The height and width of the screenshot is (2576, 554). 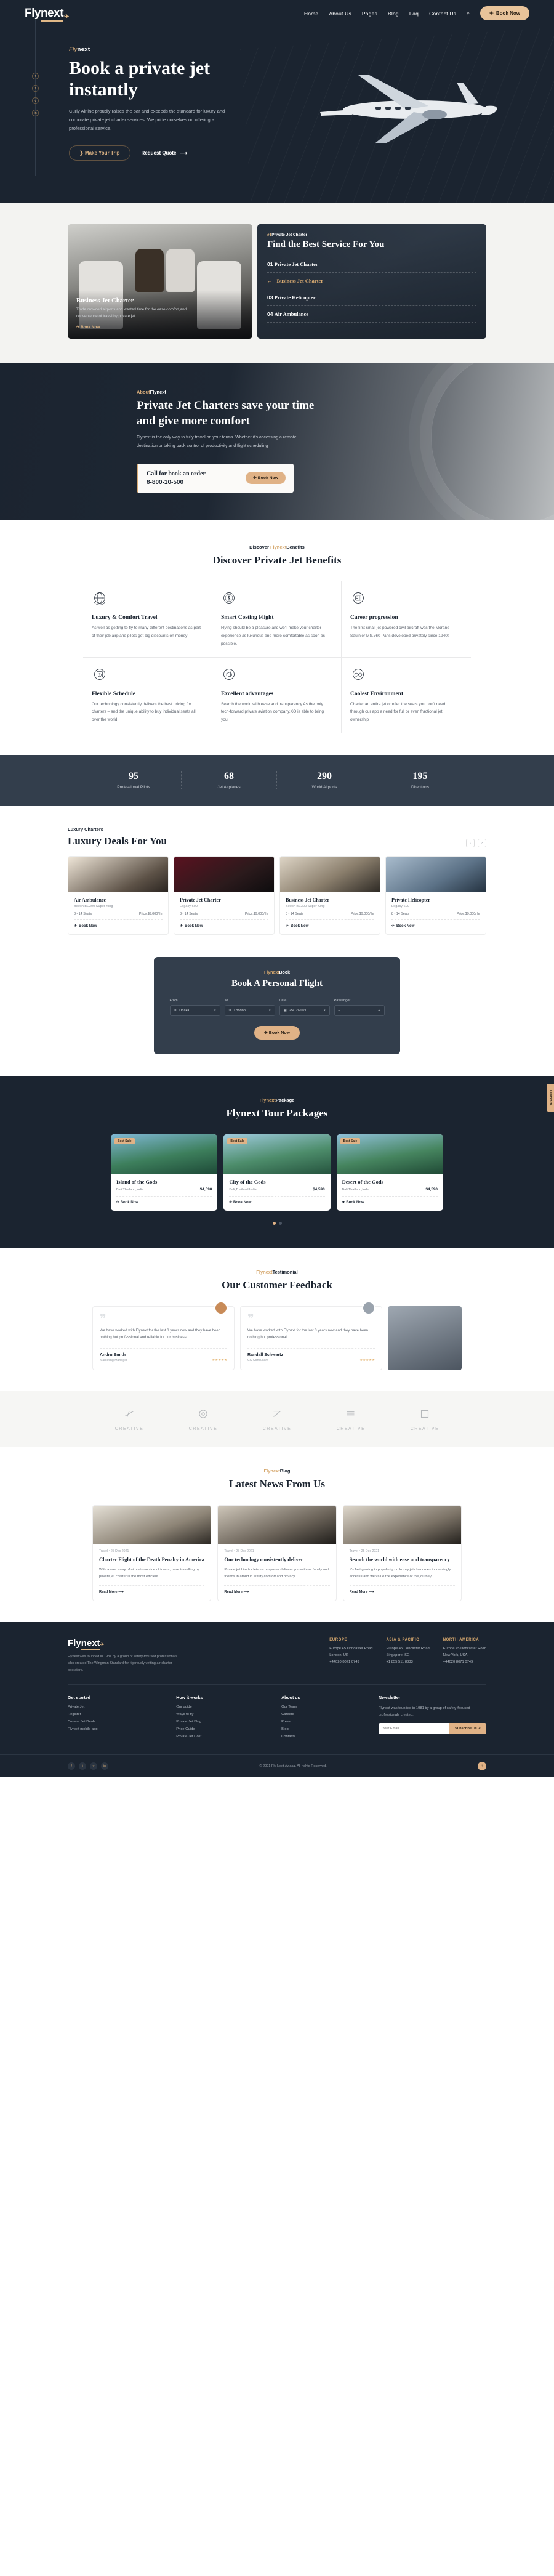 I want to click on footer-logo: Flynext✈, so click(x=125, y=1644).